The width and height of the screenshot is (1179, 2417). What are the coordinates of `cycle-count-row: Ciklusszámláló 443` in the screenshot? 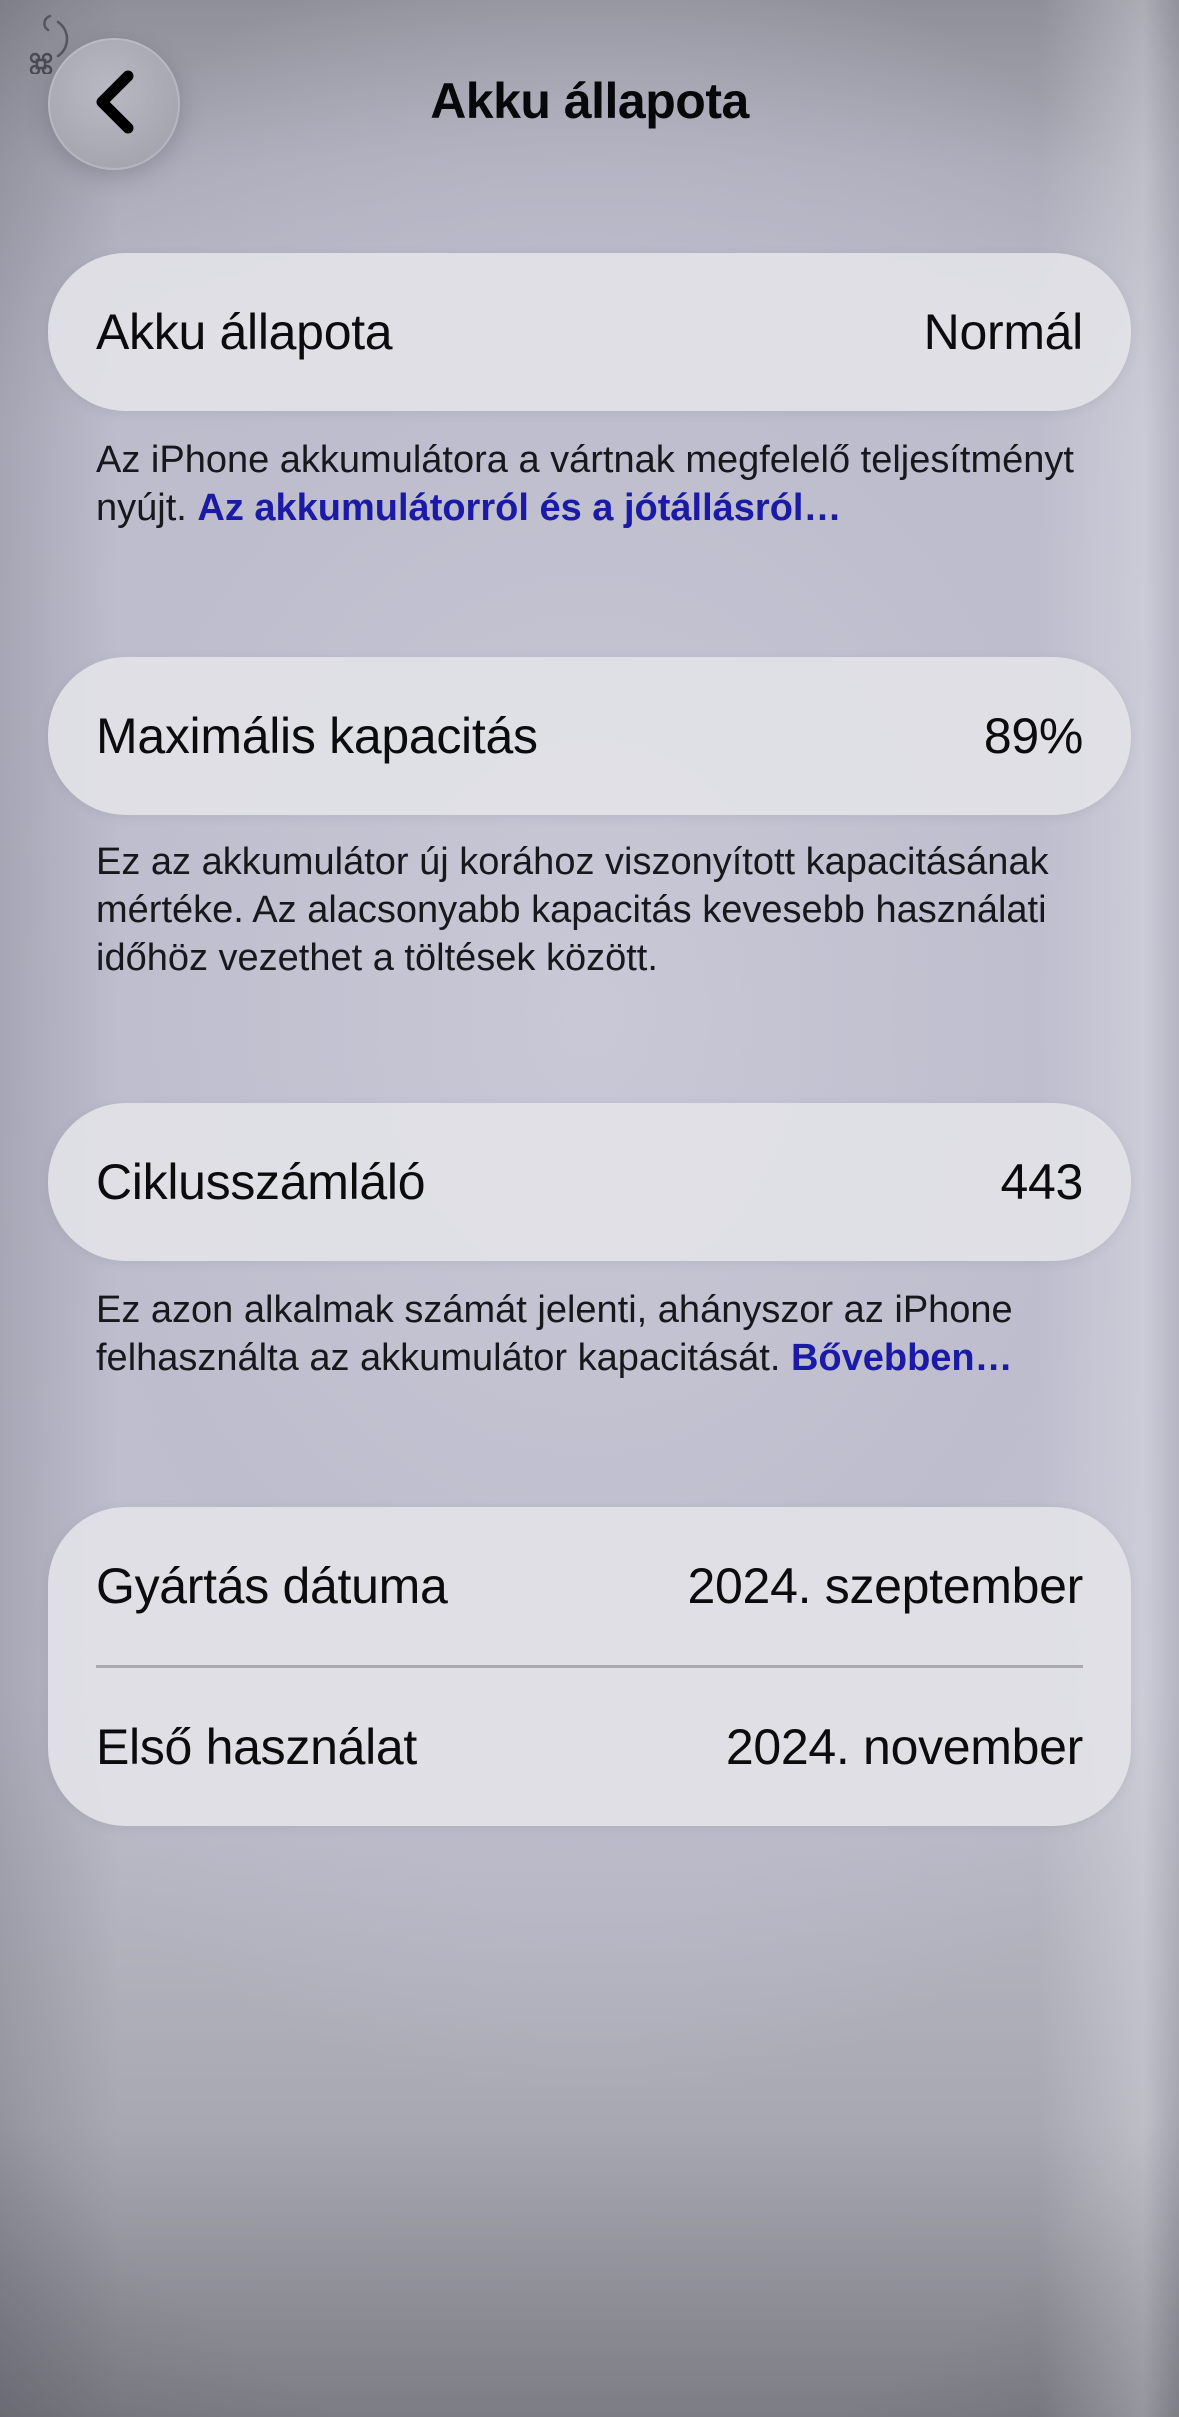 It's located at (589, 1182).